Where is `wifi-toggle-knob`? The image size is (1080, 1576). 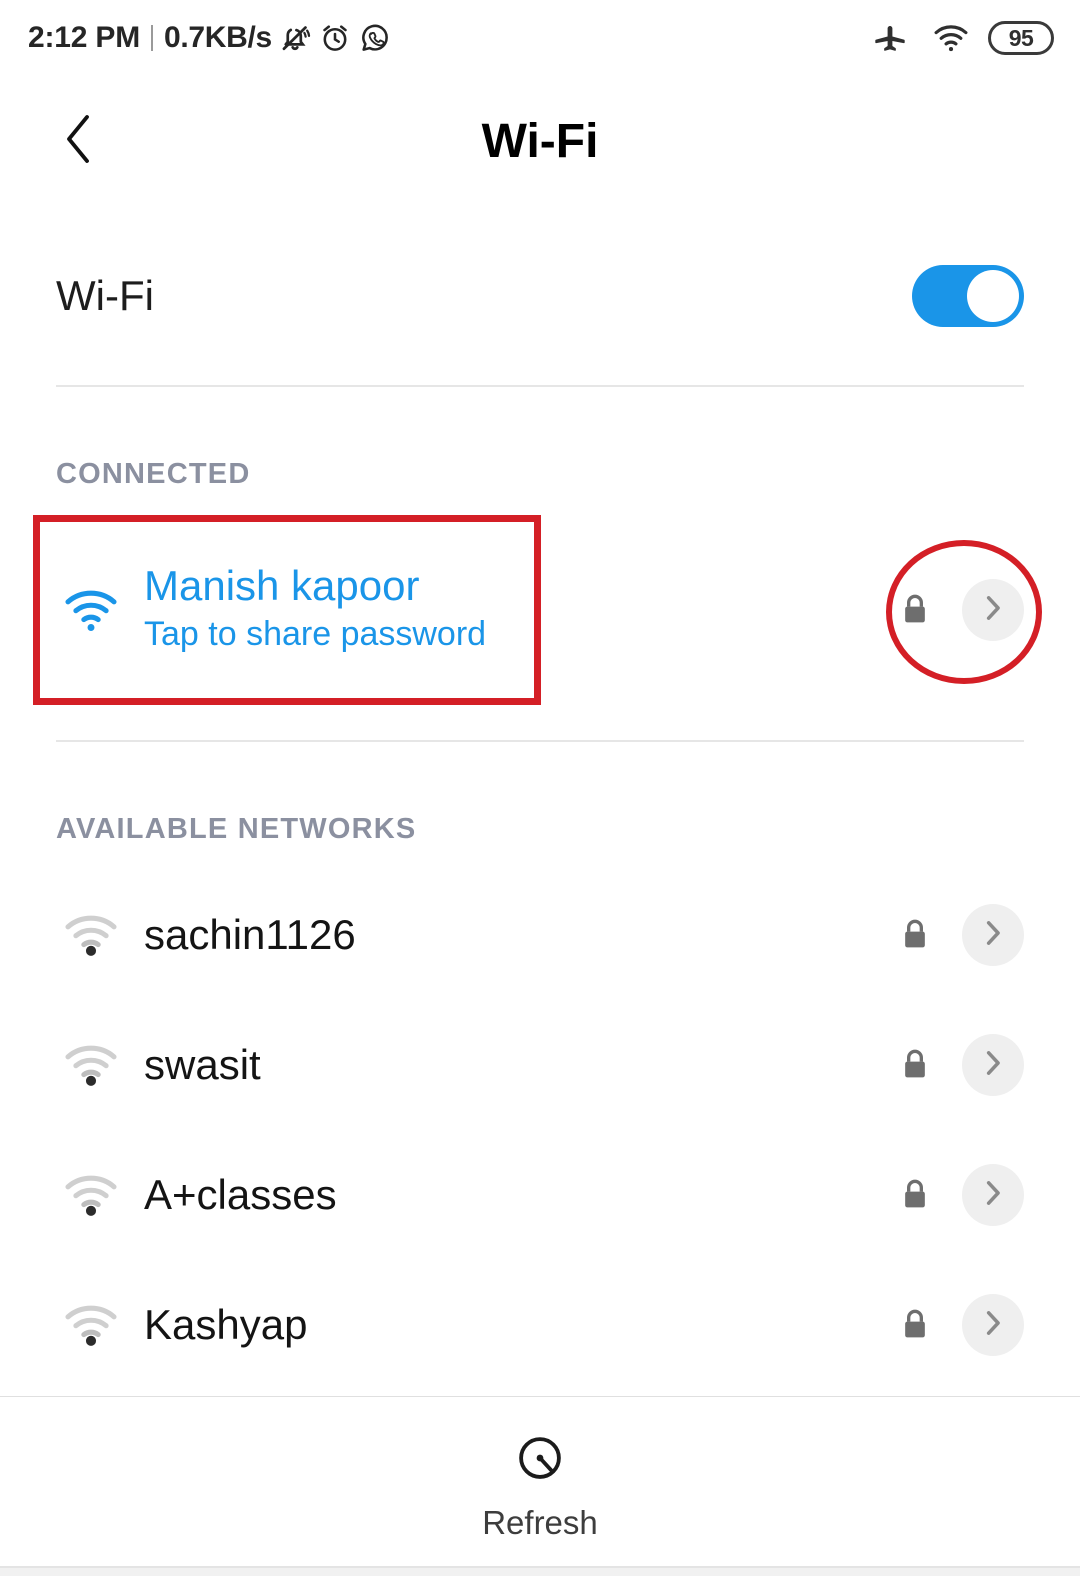 wifi-toggle-knob is located at coordinates (993, 296).